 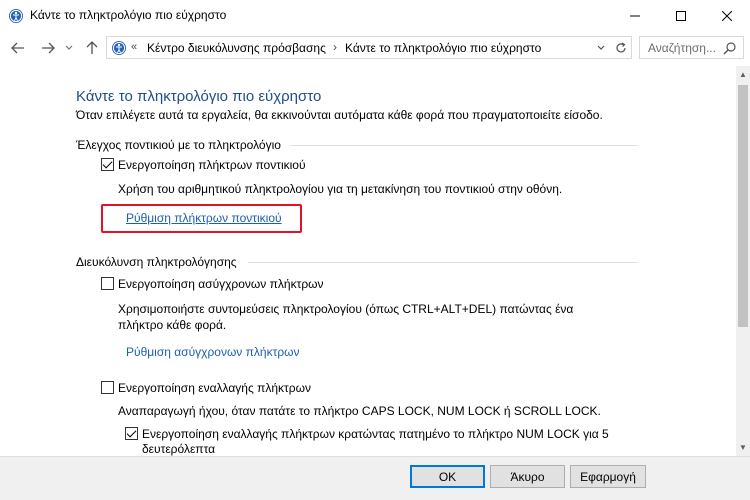 I want to click on window-title: Κάντε το πληκτρολόγιο πιο εύχρηστο, so click(x=128, y=15).